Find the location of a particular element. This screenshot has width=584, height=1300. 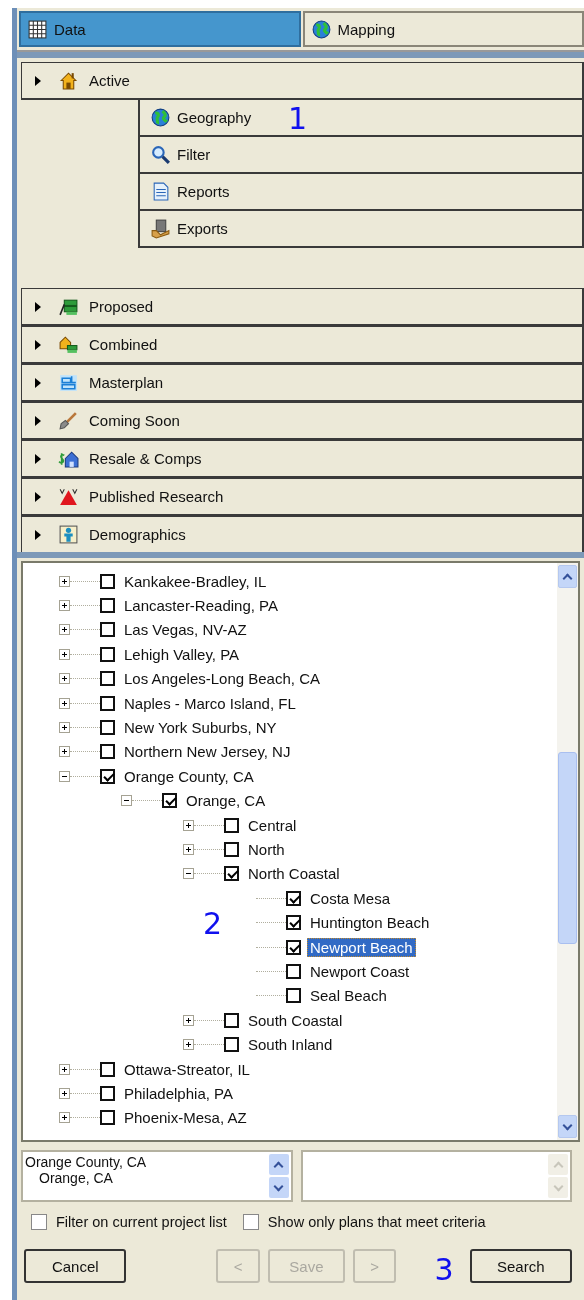

menu-item: Exports is located at coordinates (361, 229).